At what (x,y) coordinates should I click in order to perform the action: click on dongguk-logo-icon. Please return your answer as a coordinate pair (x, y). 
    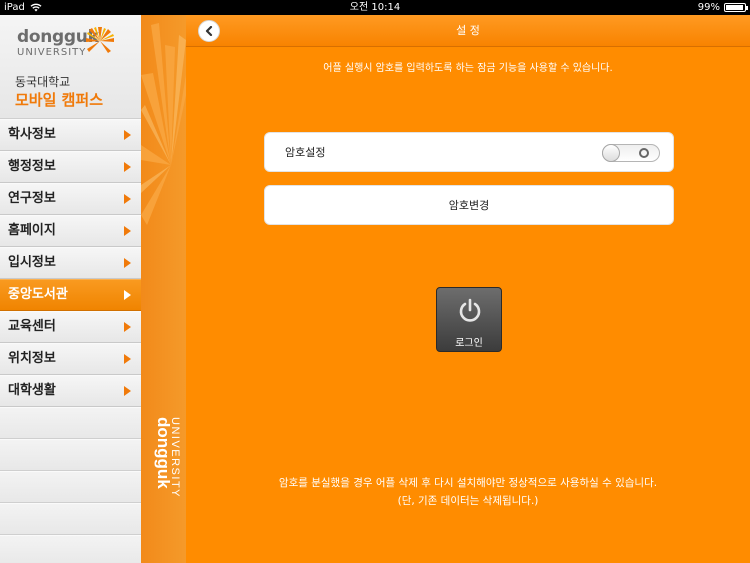
    Looking at the image, I should click on (100, 40).